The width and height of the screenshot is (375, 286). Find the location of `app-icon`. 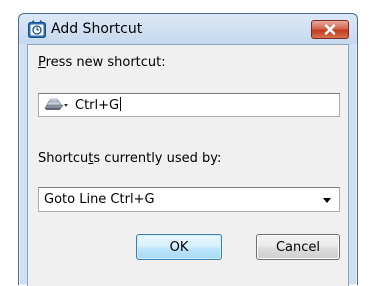

app-icon is located at coordinates (37, 29).